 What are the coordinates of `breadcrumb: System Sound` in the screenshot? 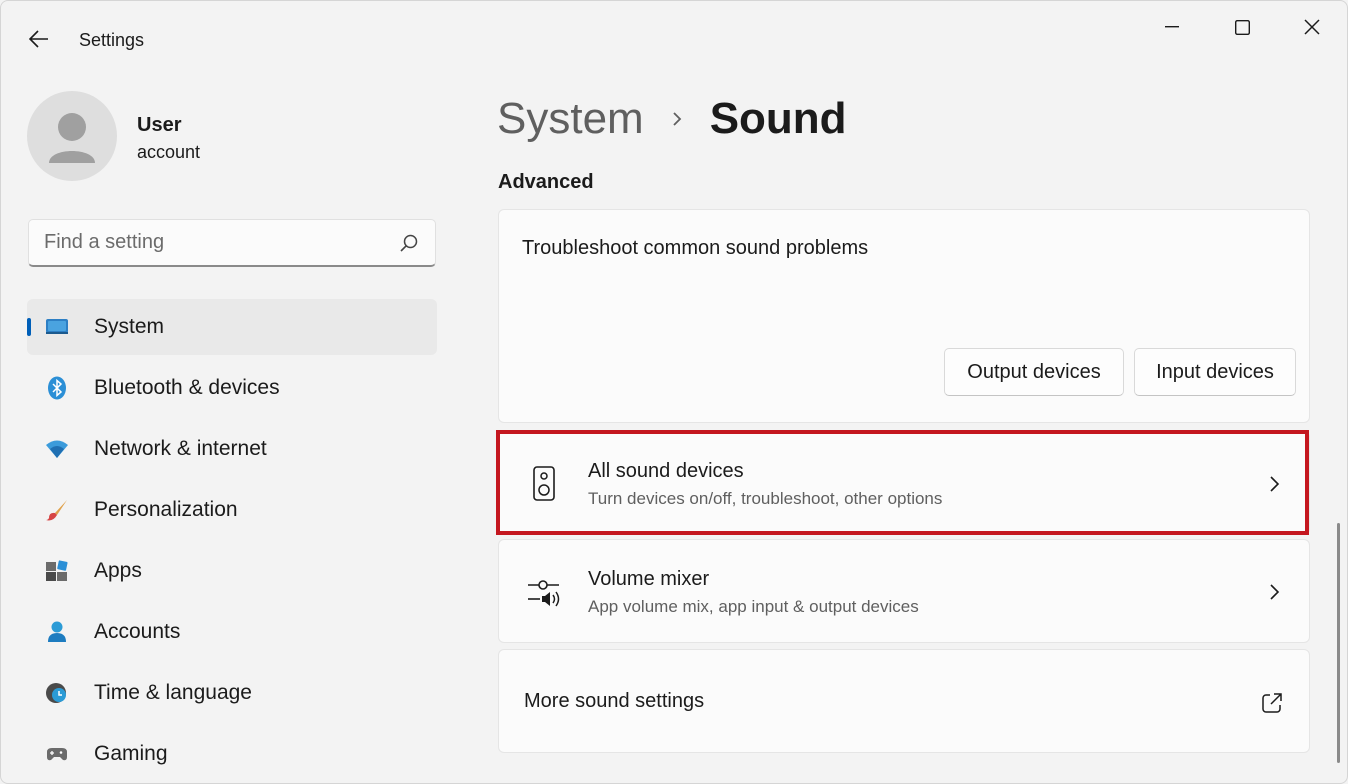 It's located at (672, 119).